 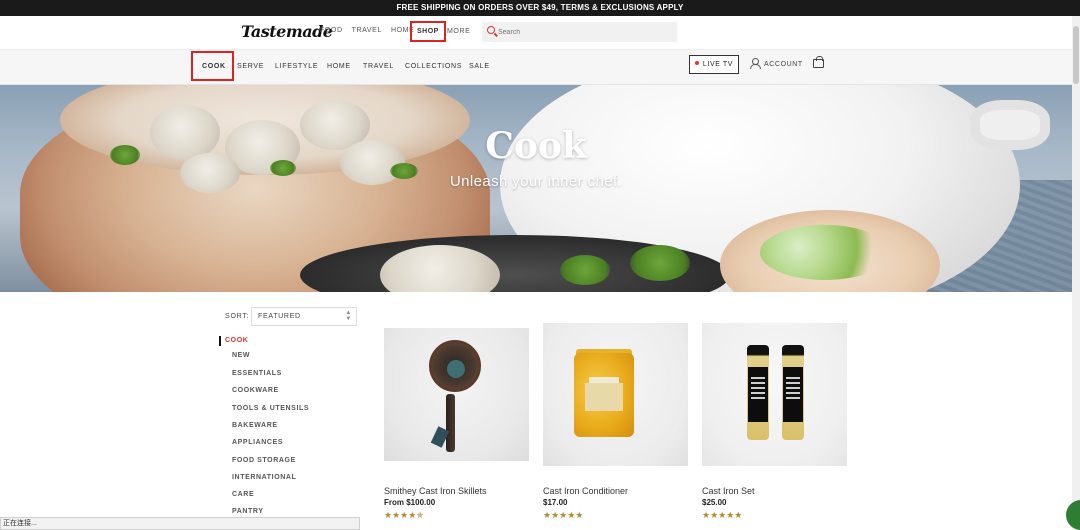 What do you see at coordinates (214, 66) in the screenshot?
I see `category-cook: COOK` at bounding box center [214, 66].